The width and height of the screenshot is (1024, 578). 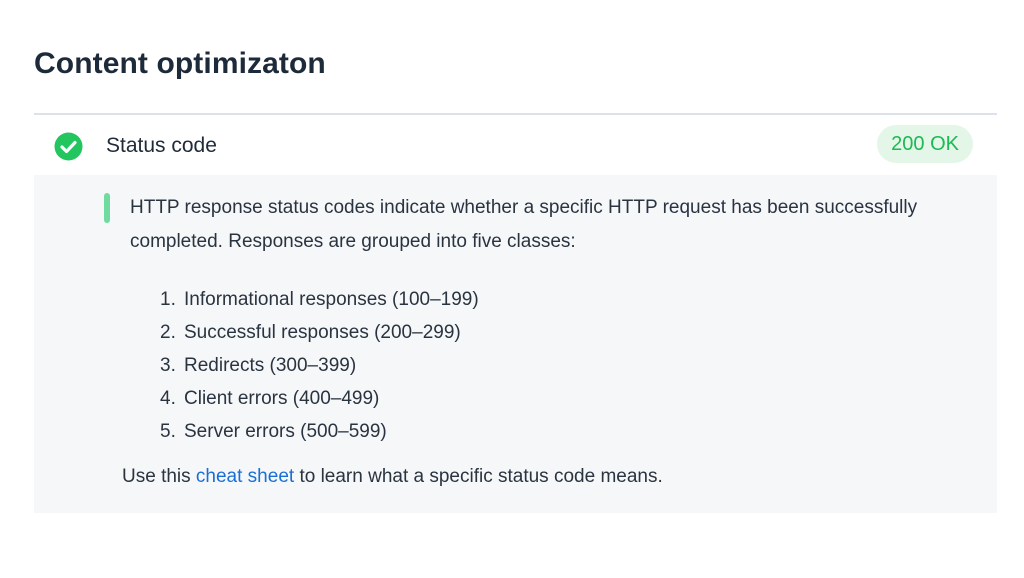 I want to click on check-row-status-code: Status code 200 OK, so click(x=515, y=145).